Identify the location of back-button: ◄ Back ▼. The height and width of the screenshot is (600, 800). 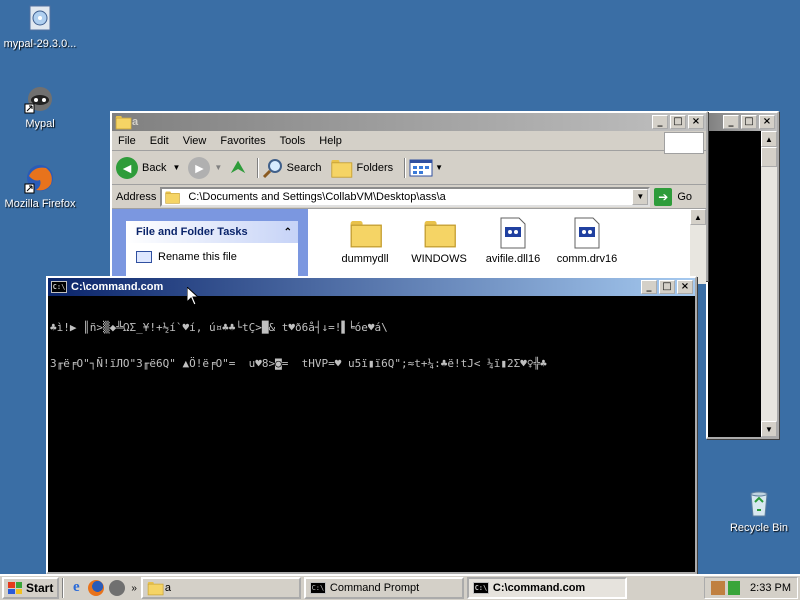
(148, 167).